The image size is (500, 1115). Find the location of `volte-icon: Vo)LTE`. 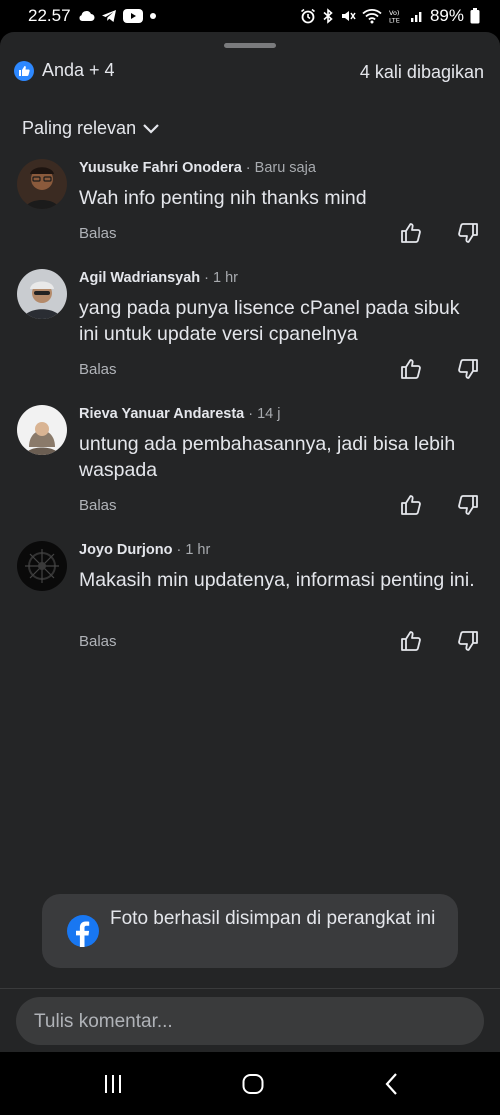

volte-icon: Vo)LTE is located at coordinates (394, 17).